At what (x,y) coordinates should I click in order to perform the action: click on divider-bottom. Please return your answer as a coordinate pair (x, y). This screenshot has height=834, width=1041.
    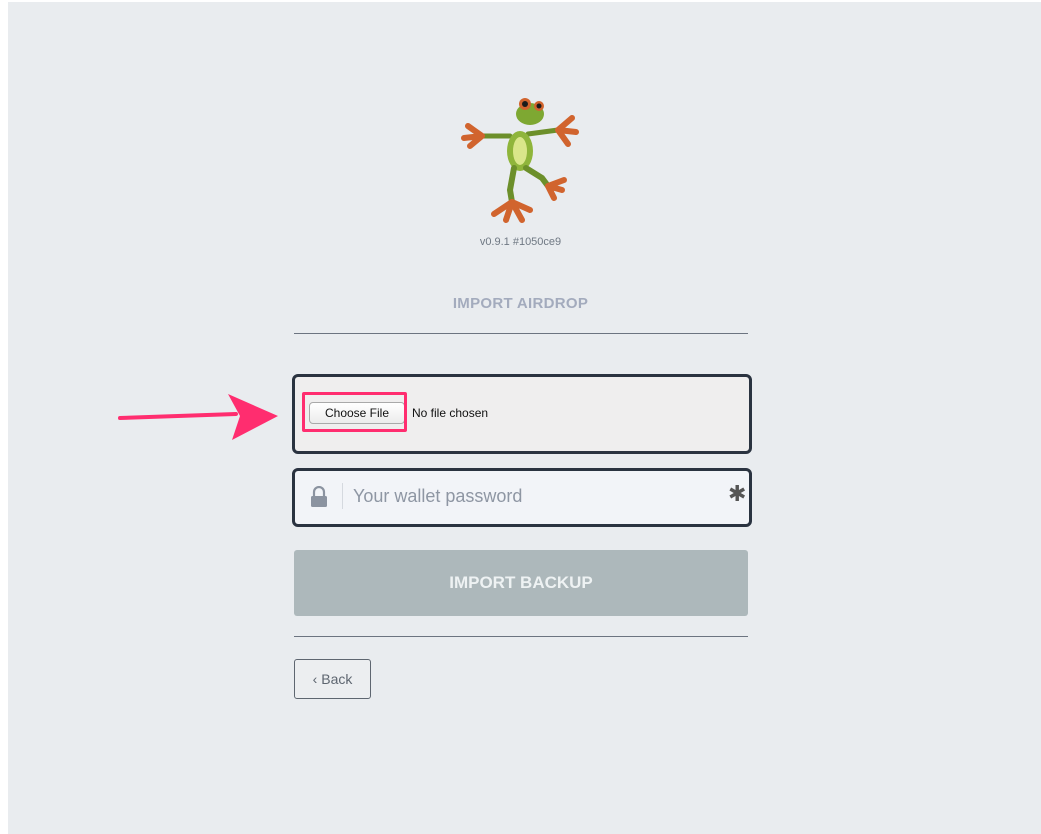
    Looking at the image, I should click on (521, 636).